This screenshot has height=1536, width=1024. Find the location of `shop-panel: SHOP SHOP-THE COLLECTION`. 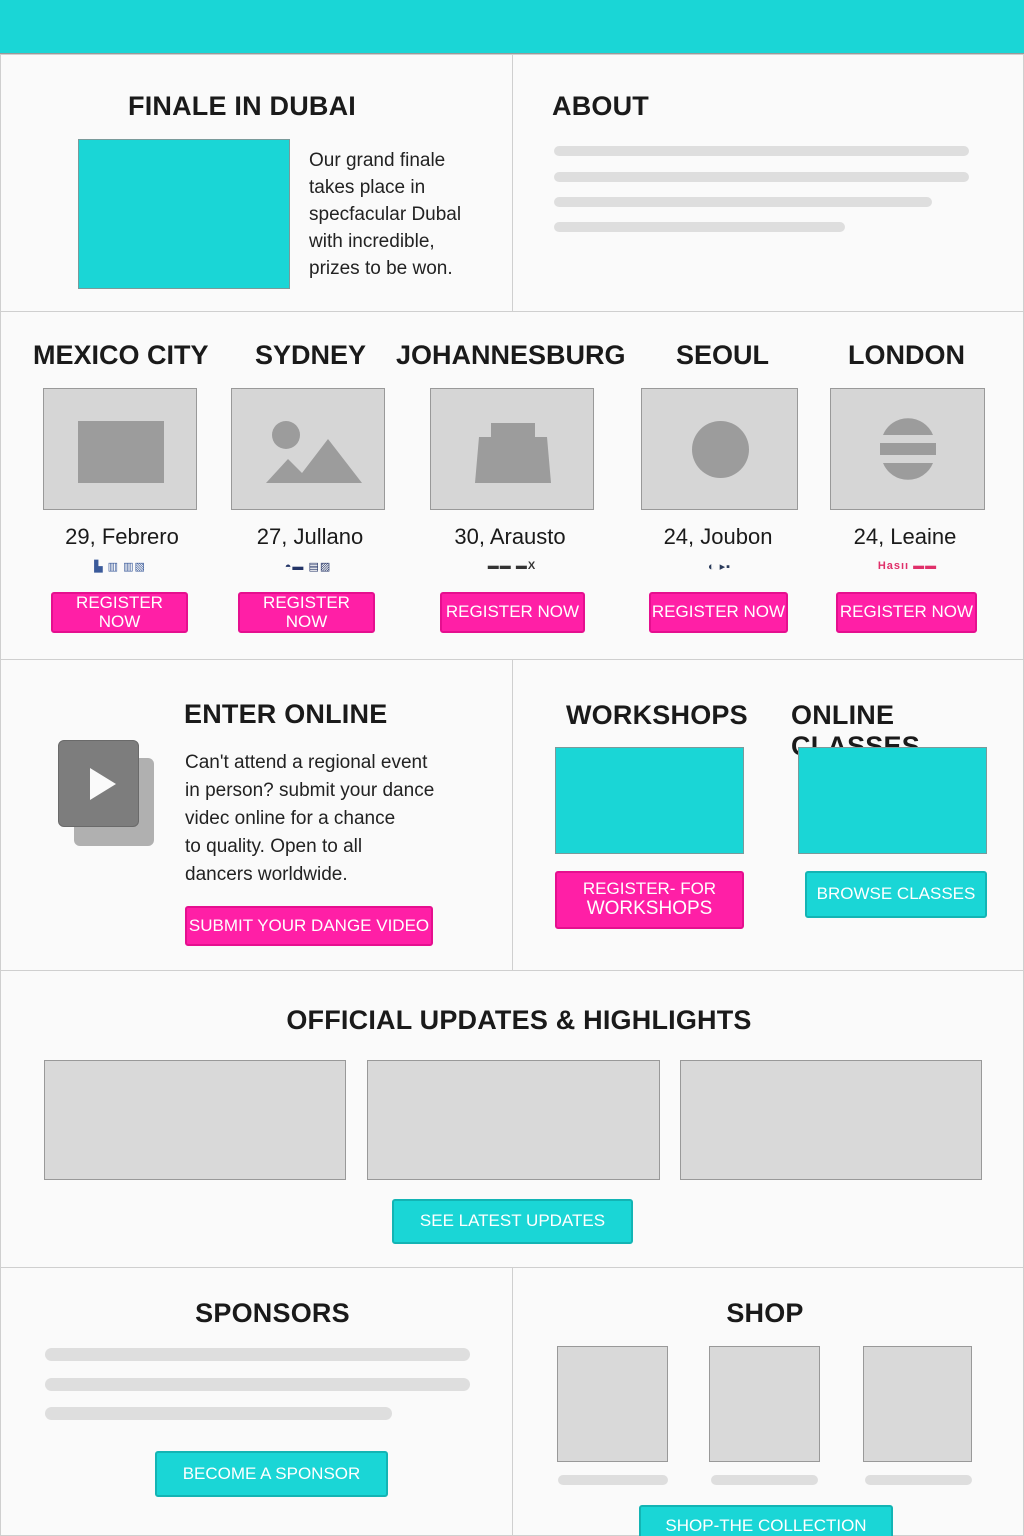

shop-panel: SHOP SHOP-THE COLLECTION is located at coordinates (768, 1401).